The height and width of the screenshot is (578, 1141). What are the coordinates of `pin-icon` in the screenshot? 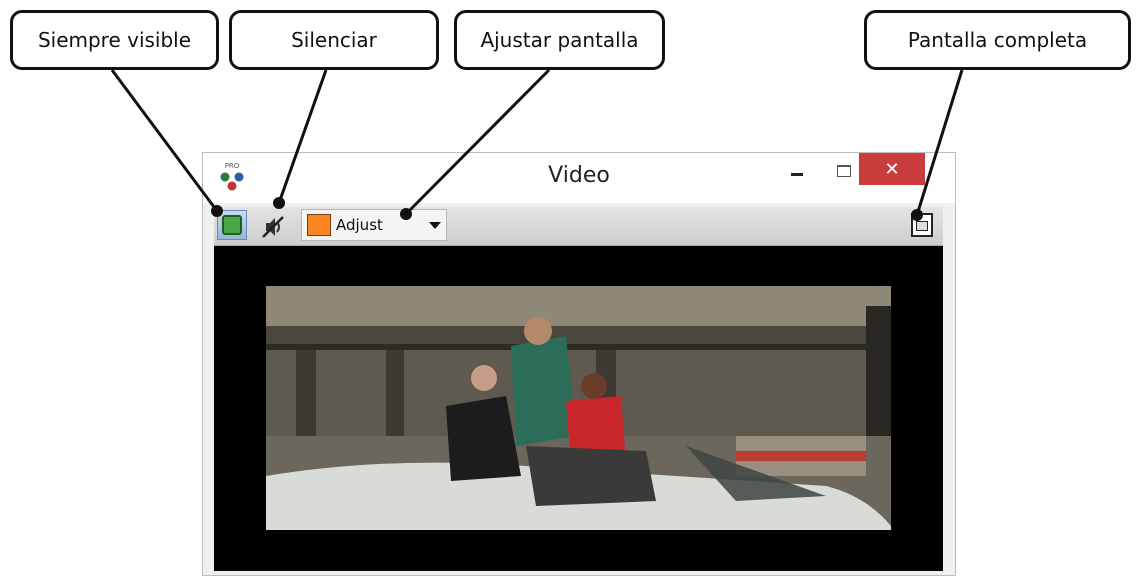 It's located at (232, 225).